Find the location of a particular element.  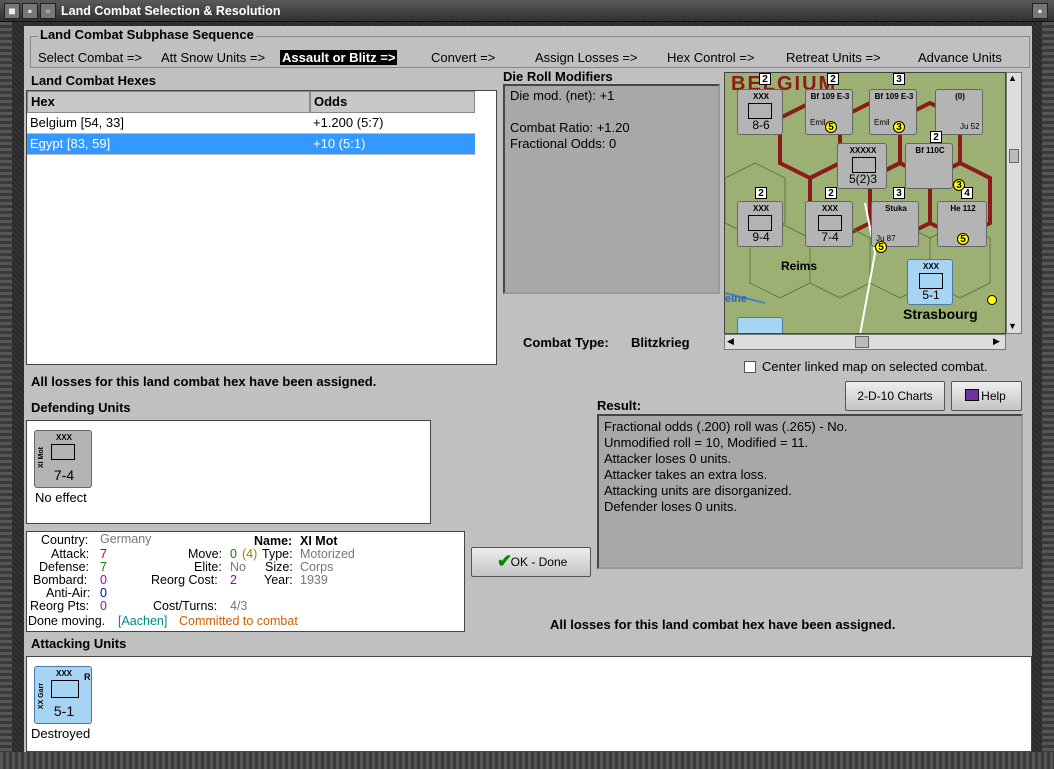

window-frame-bottom is located at coordinates (527, 760).